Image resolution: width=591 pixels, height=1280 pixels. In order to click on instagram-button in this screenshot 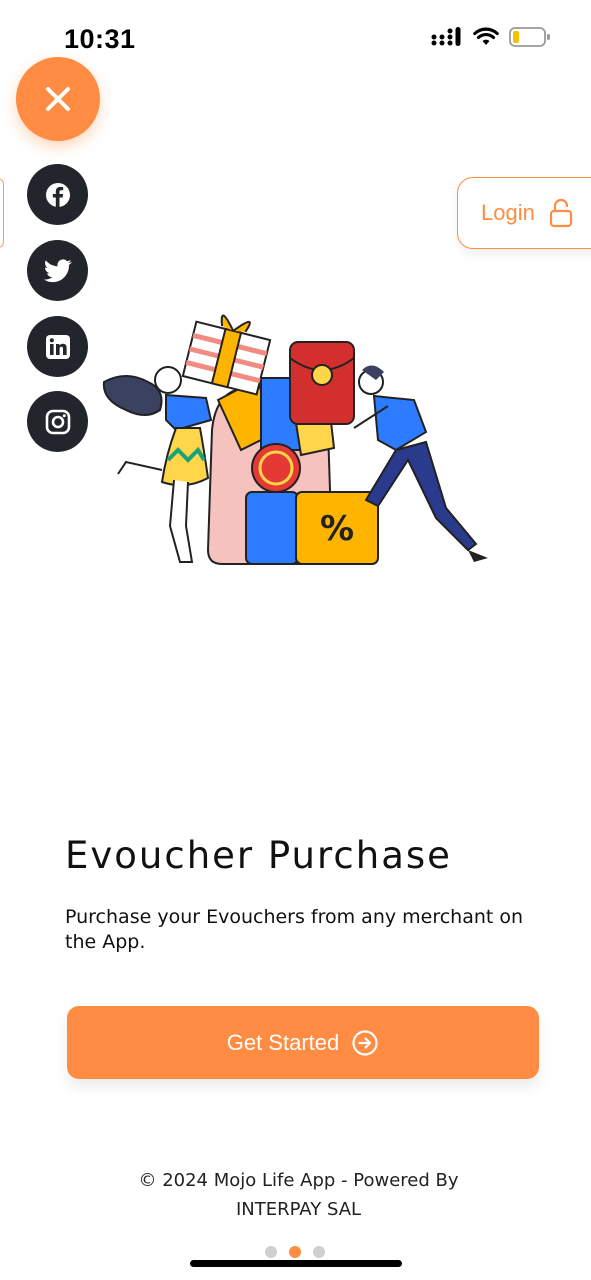, I will do `click(57, 421)`.